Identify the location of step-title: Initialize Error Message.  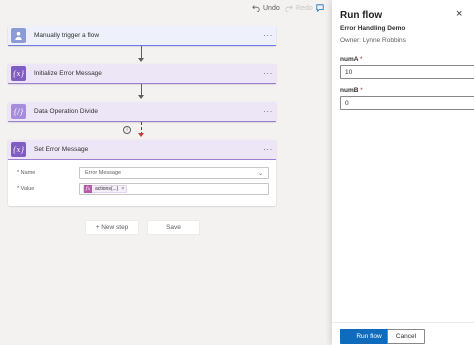
(68, 73).